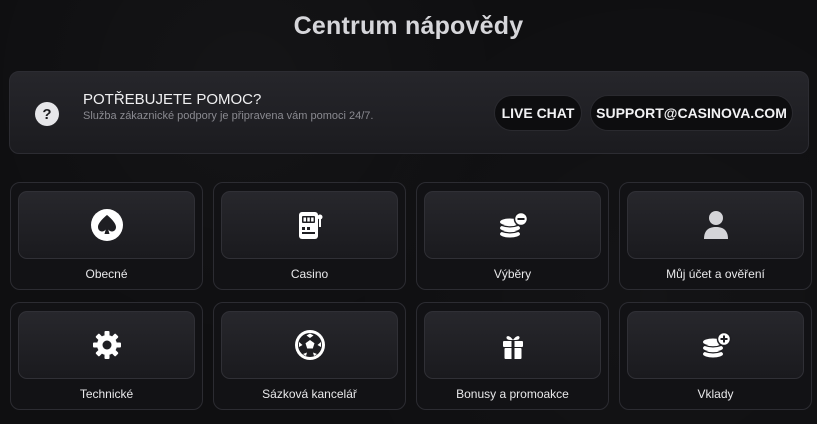  I want to click on category-label: Vklady, so click(715, 394).